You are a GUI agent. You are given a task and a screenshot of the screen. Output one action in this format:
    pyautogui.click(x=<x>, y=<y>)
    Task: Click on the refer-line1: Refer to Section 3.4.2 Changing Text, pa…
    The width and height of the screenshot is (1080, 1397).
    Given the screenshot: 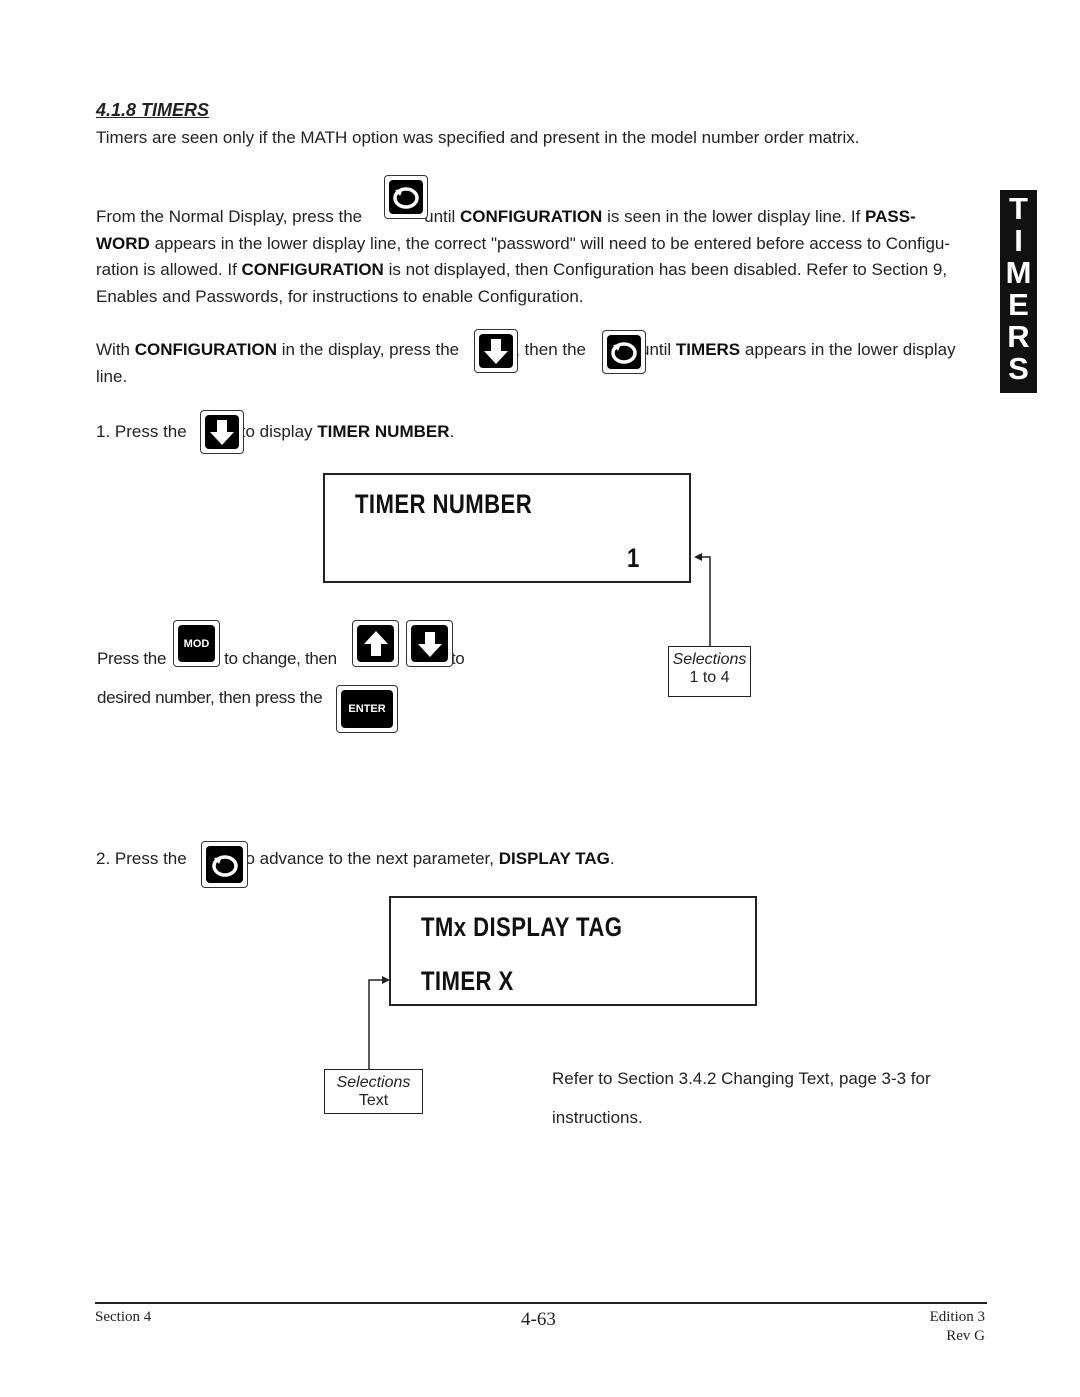 What is the action you would take?
    pyautogui.click(x=741, y=1078)
    